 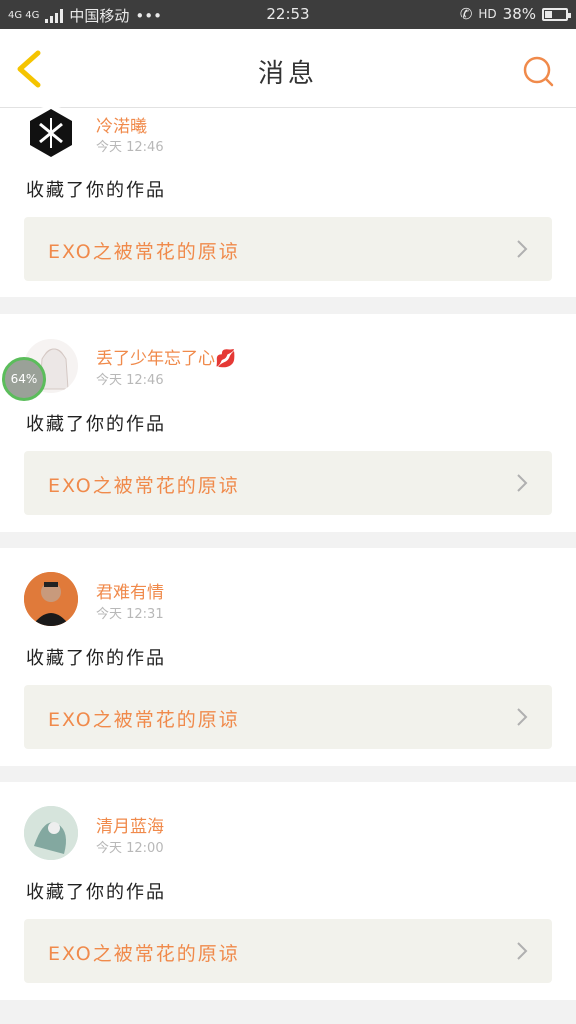 I want to click on floating-progress-badge: 64%, so click(x=24, y=379).